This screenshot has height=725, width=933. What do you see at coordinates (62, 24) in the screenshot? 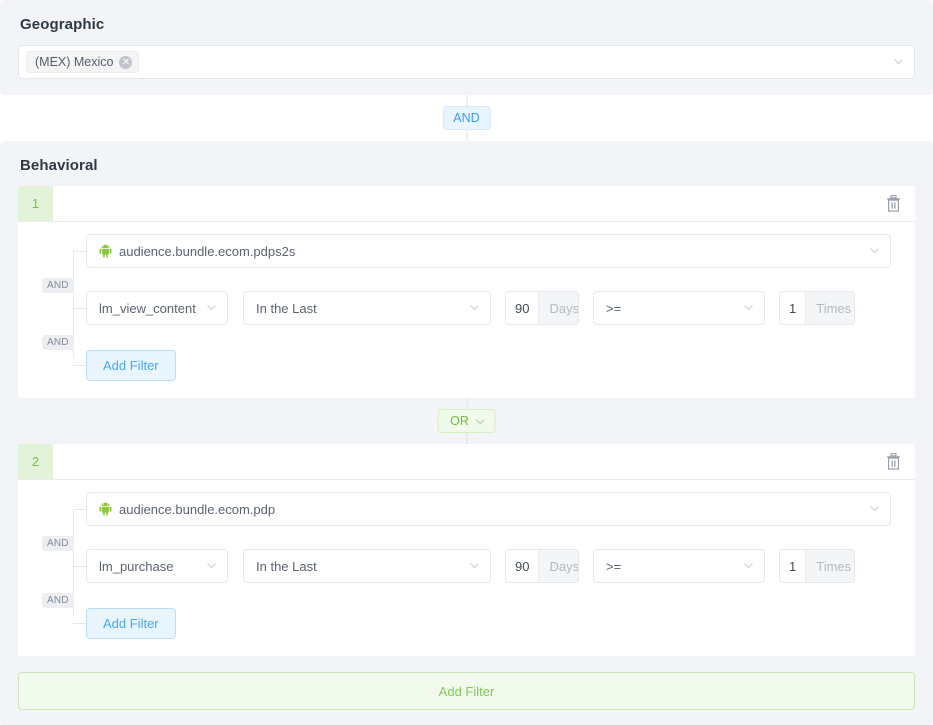
I see `geographic-title: Geographic` at bounding box center [62, 24].